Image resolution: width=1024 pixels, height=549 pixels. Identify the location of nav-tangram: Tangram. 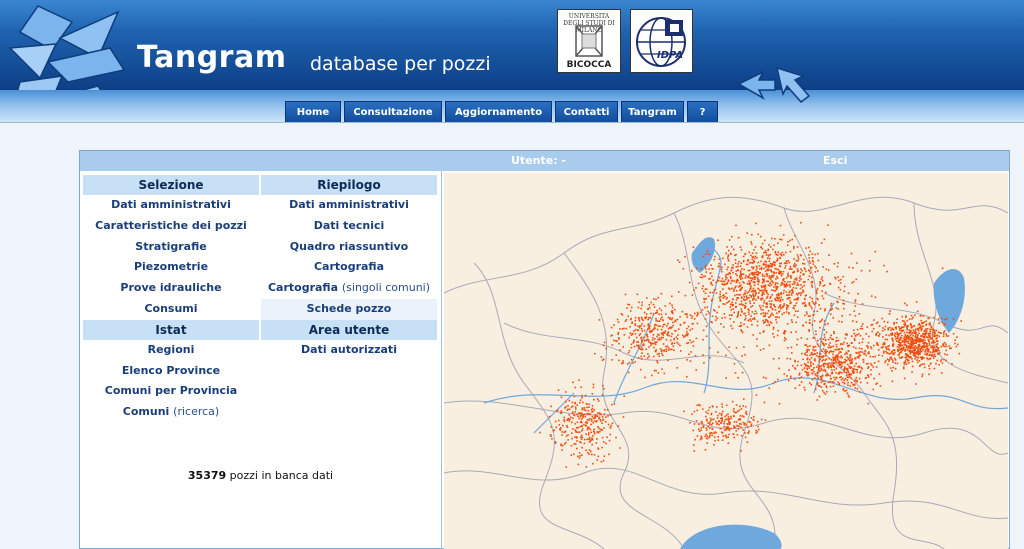
(652, 111).